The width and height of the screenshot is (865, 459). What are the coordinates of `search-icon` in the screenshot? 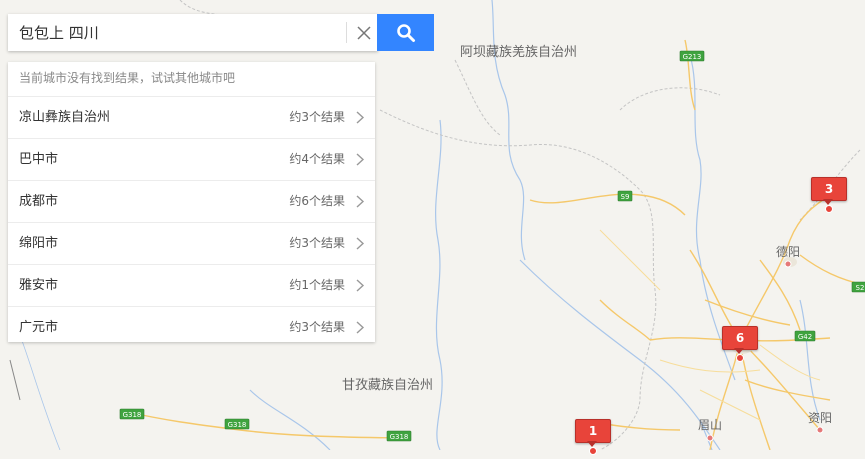 It's located at (405, 32).